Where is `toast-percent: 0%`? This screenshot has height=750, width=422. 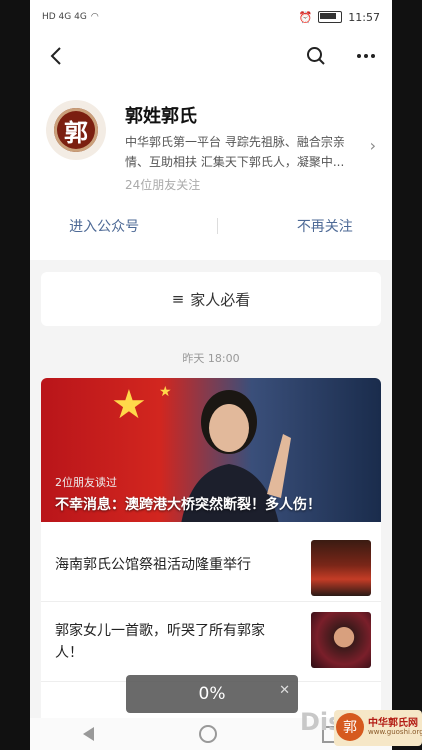 toast-percent: 0% is located at coordinates (212, 694).